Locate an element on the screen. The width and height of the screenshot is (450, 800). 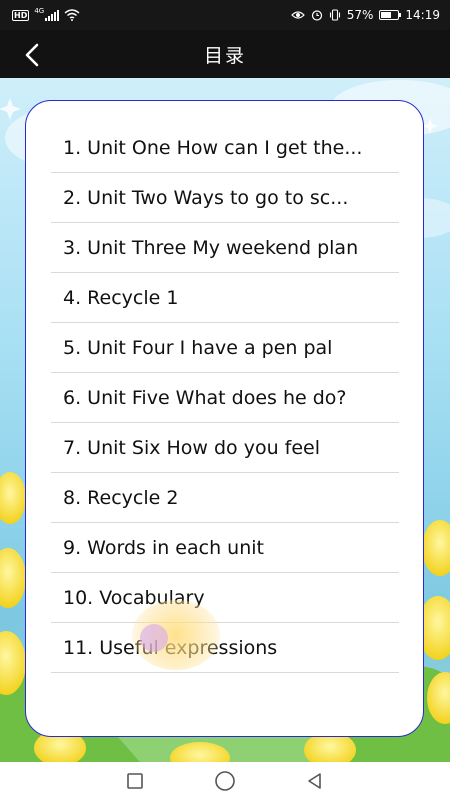
toc-item-5: 5. Unit Four I have a pen pal is located at coordinates (225, 348).